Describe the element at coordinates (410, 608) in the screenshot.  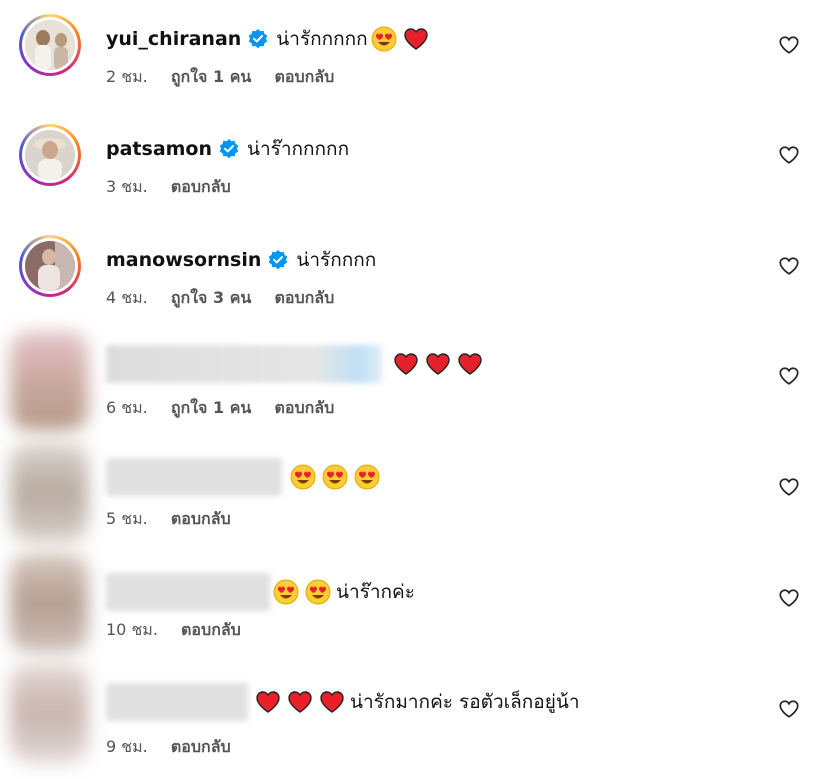
I see `comment-row: น่าร๊ากค่ะ 10 ชม. ตอบกลับ` at that location.